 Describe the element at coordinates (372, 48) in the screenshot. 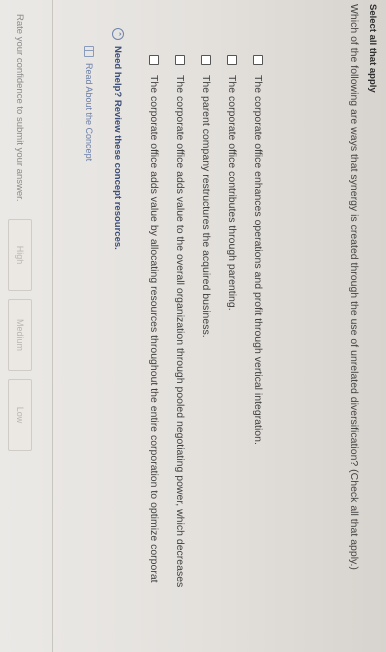

I see `instruction-label: Select all that apply` at that location.